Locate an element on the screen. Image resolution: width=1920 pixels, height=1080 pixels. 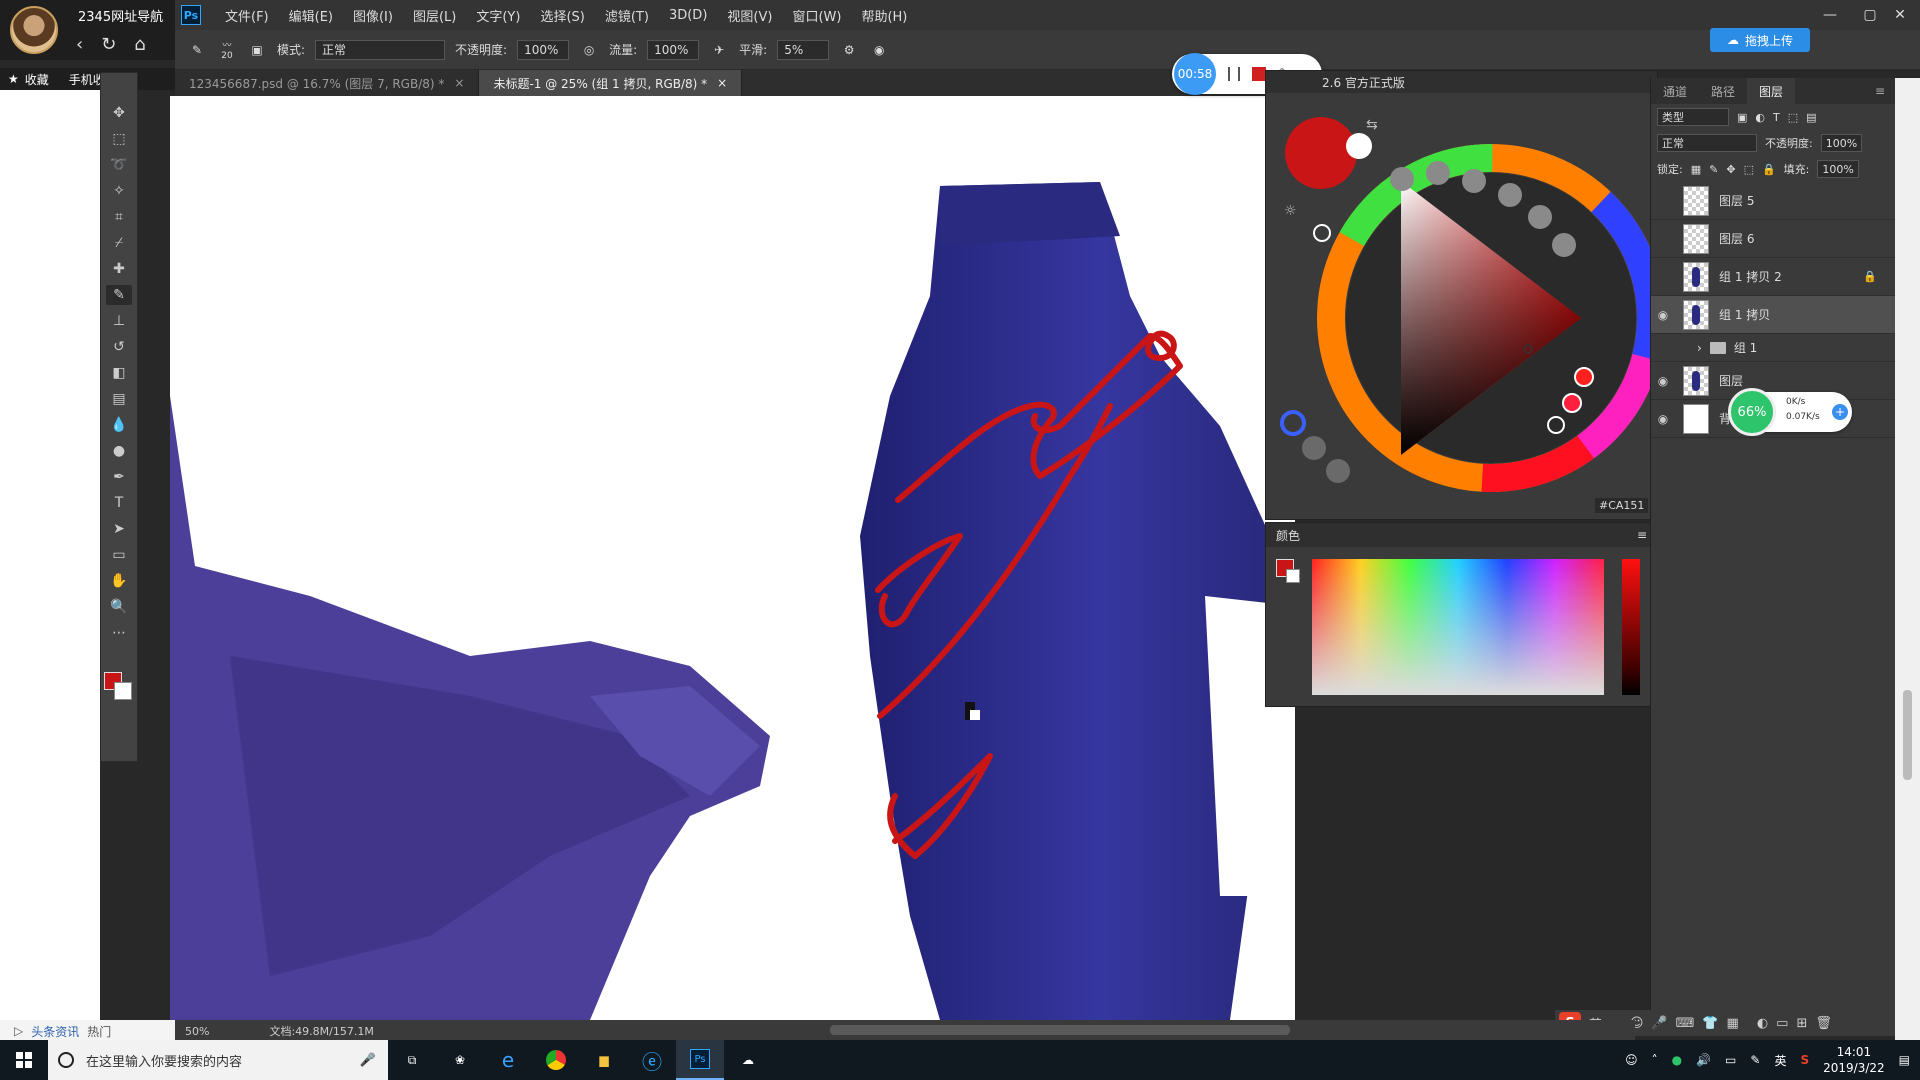
layer-row-selected: ◉ 组 1 拷贝 is located at coordinates (1773, 315).